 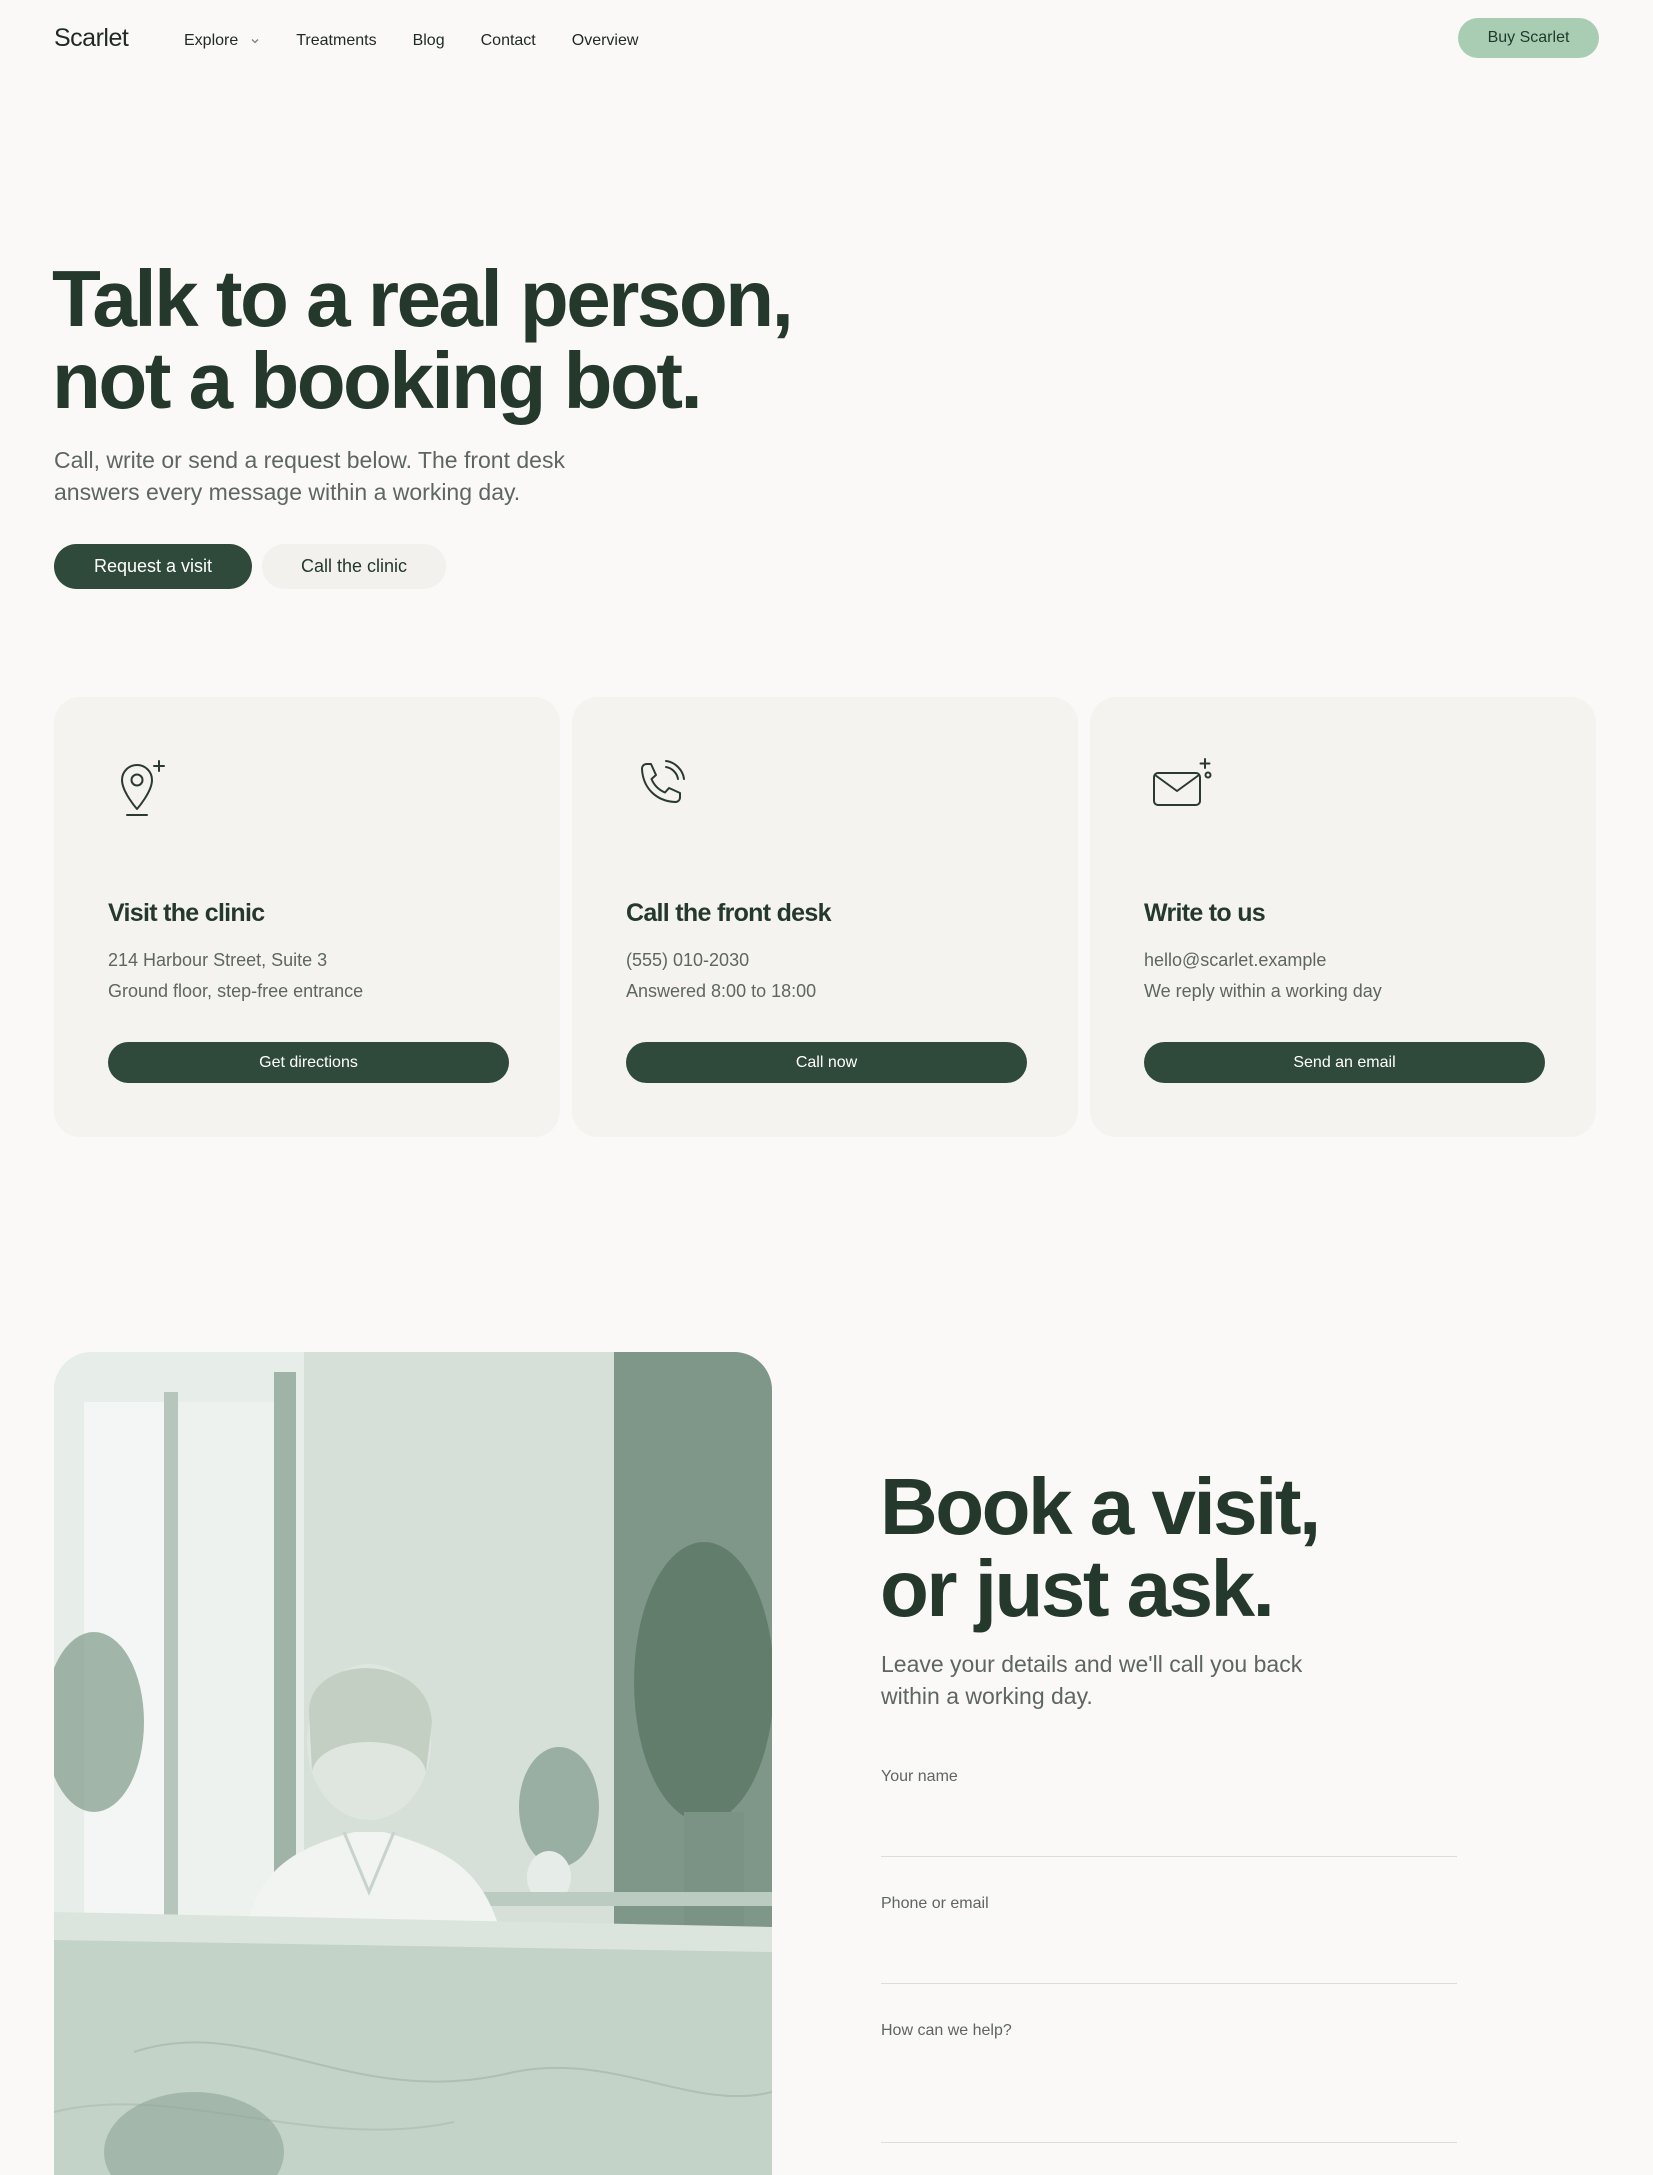 I want to click on reply-time-note: We reply within a working day, so click(x=1263, y=991).